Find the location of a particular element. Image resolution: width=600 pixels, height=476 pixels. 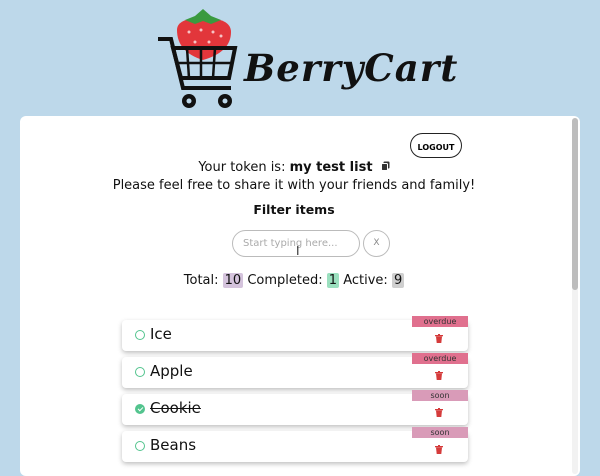

copy-icon is located at coordinates (385, 167).